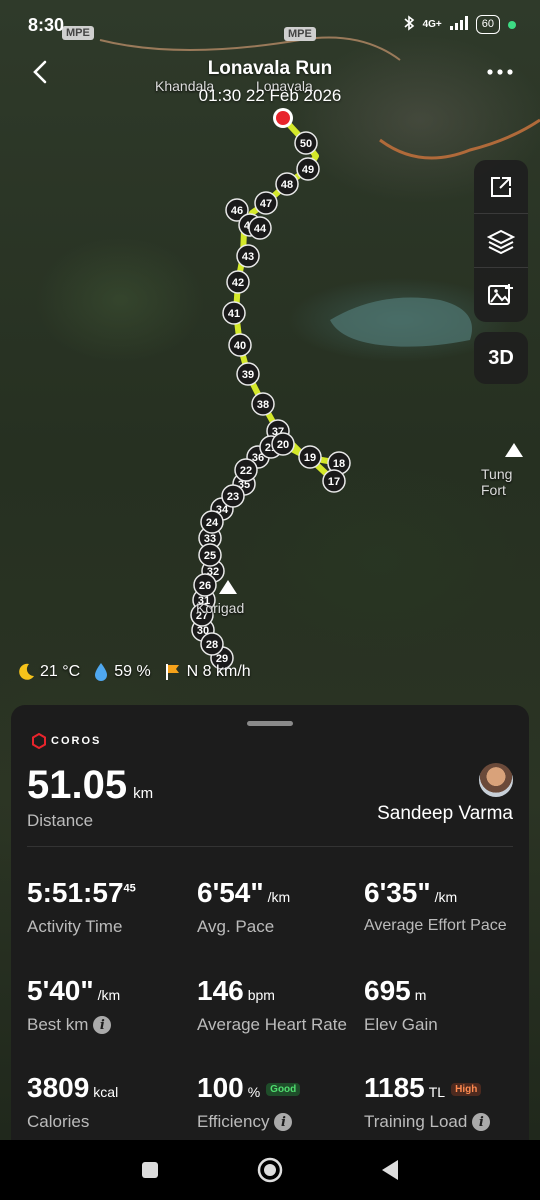 The height and width of the screenshot is (1200, 540). What do you see at coordinates (76, 741) in the screenshot?
I see `brand-name: COROS` at bounding box center [76, 741].